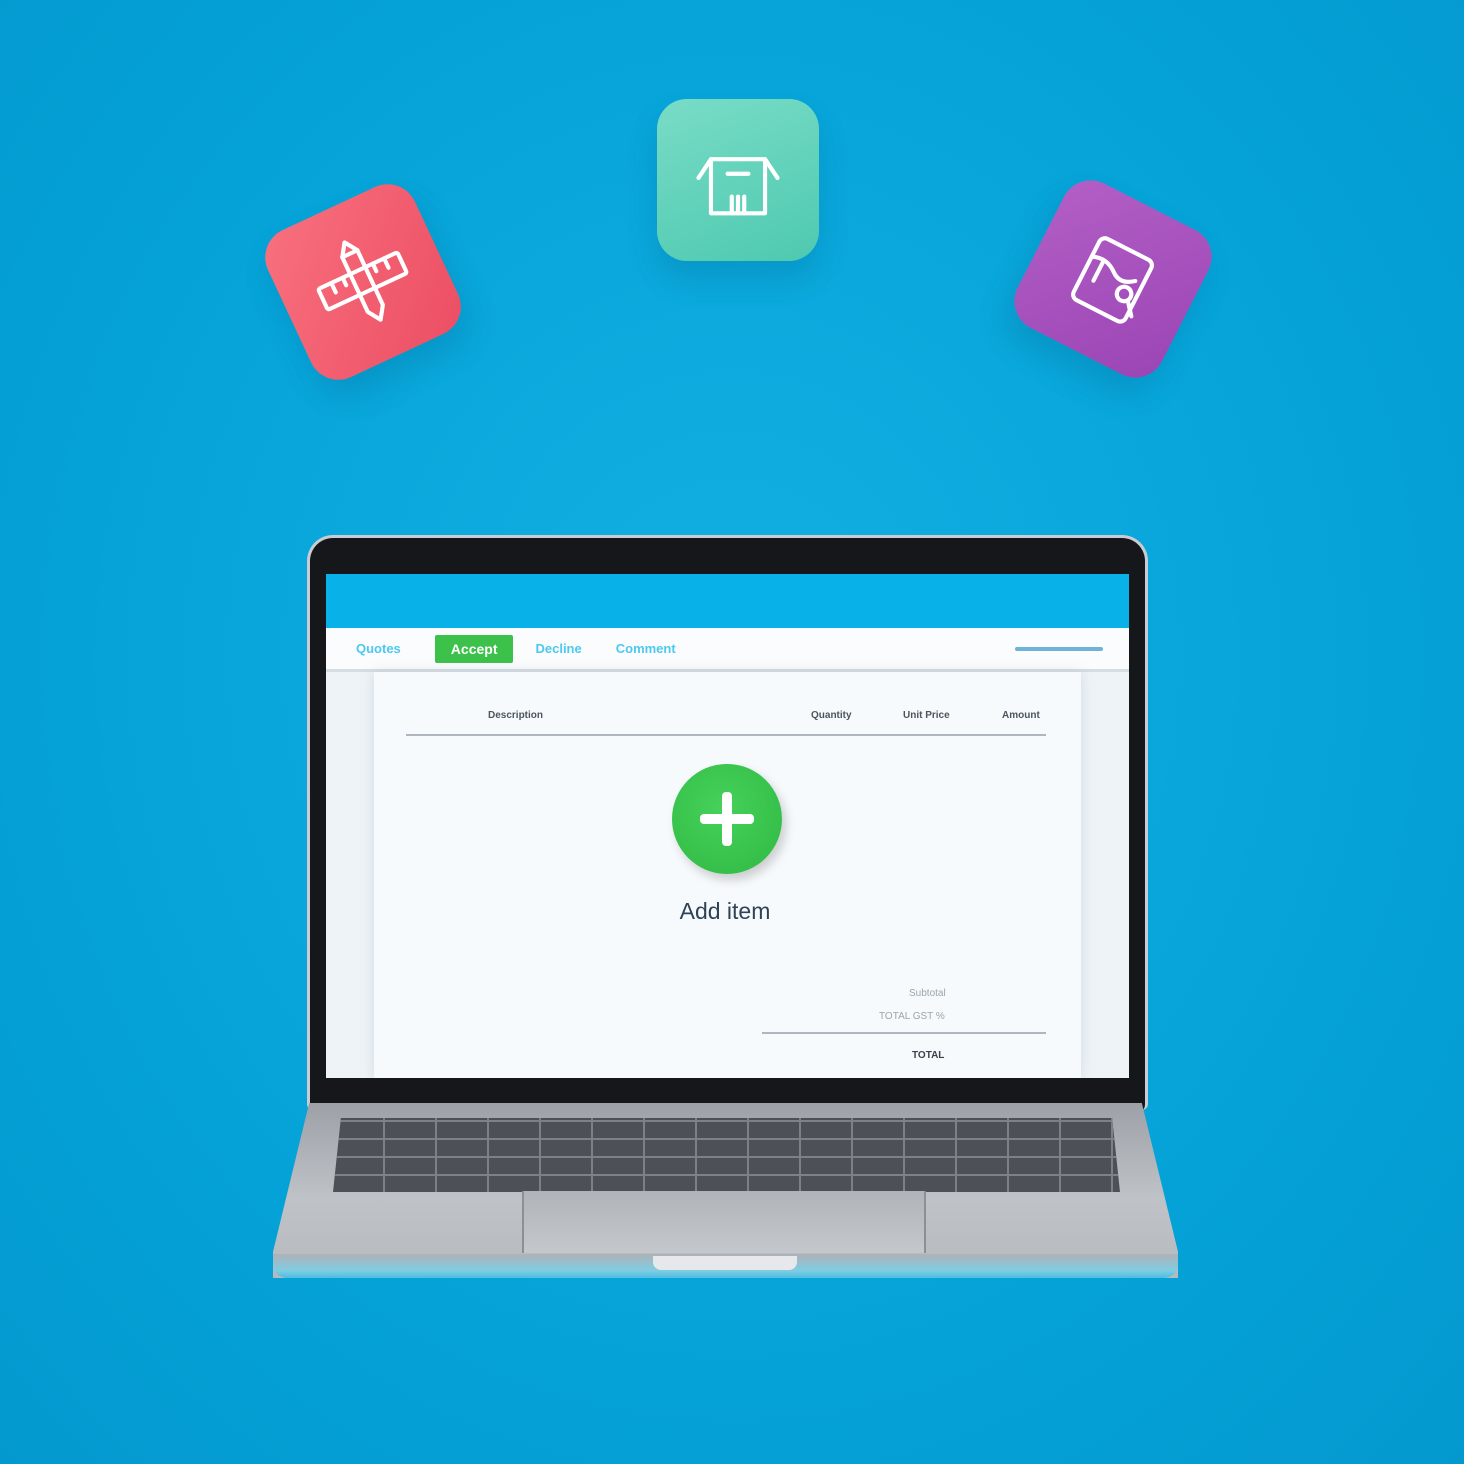 The image size is (1464, 1464). What do you see at coordinates (378, 648) in the screenshot?
I see `tab-quotes: Quotes` at bounding box center [378, 648].